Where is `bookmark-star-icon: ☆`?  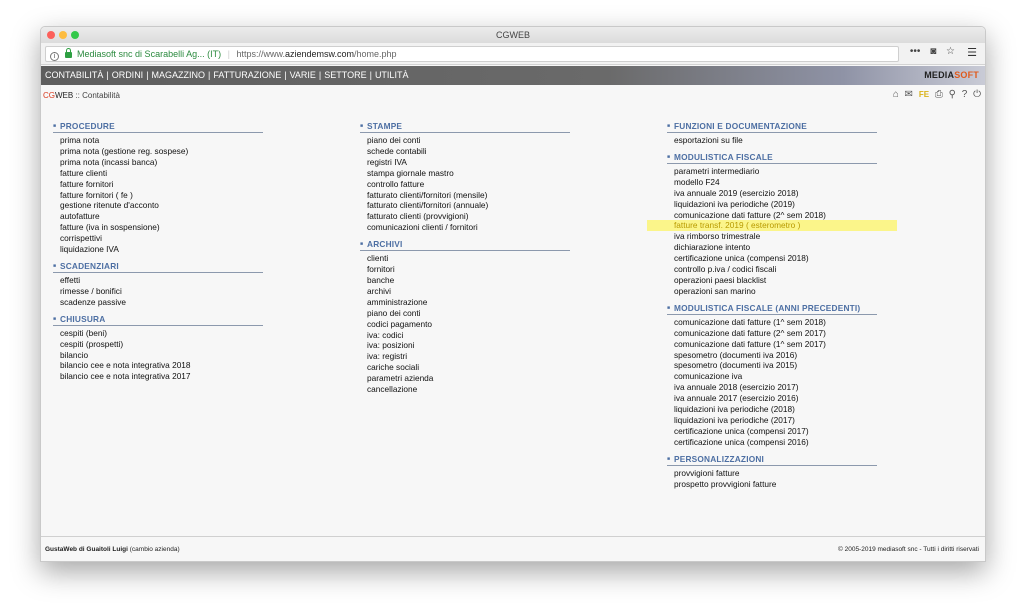 bookmark-star-icon: ☆ is located at coordinates (950, 51).